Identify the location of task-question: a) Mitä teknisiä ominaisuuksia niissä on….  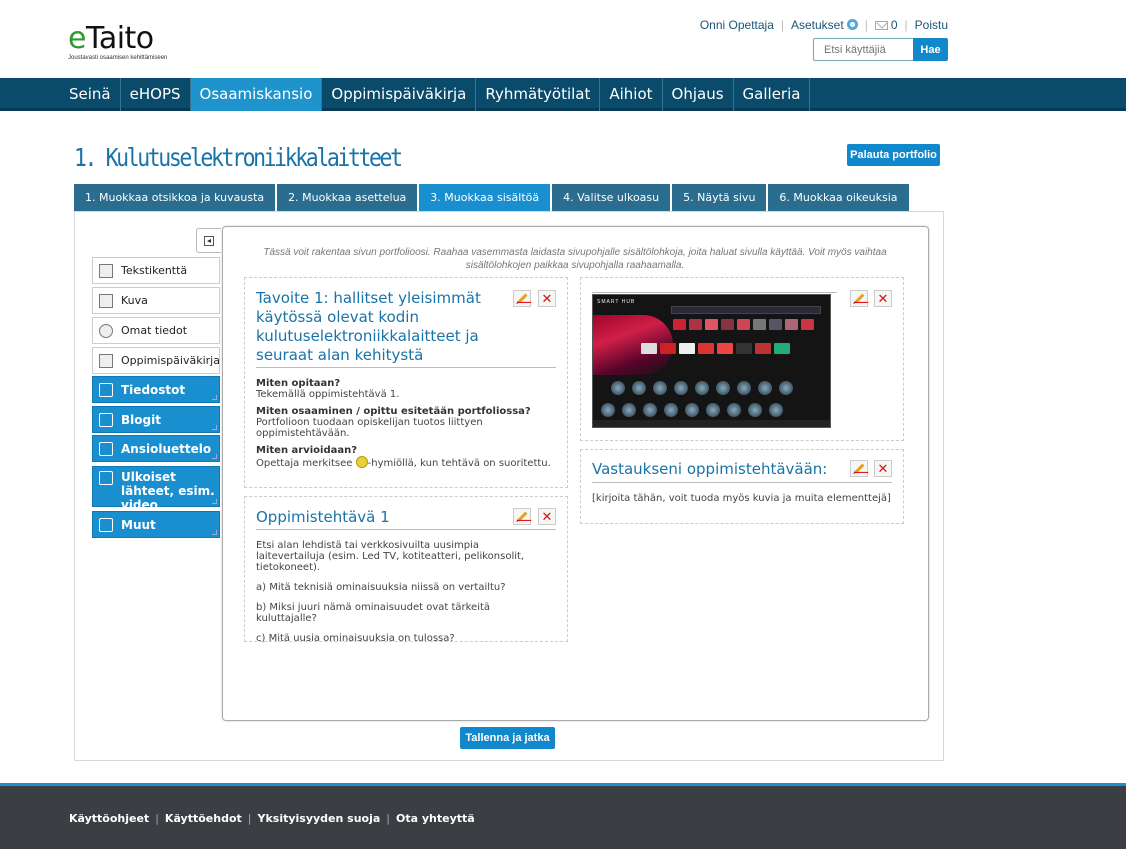
(381, 587).